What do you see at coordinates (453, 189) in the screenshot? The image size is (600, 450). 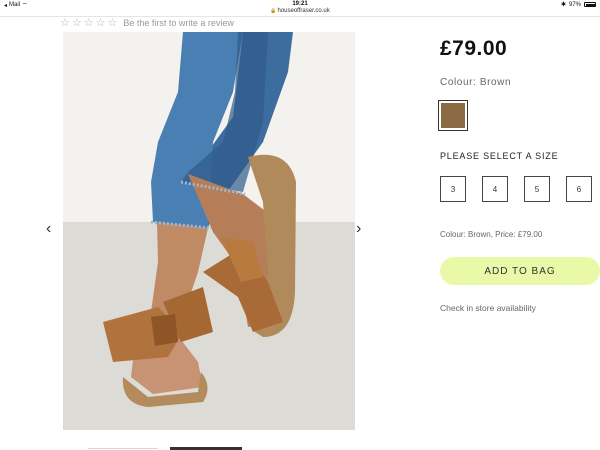 I see `size-option: 3` at bounding box center [453, 189].